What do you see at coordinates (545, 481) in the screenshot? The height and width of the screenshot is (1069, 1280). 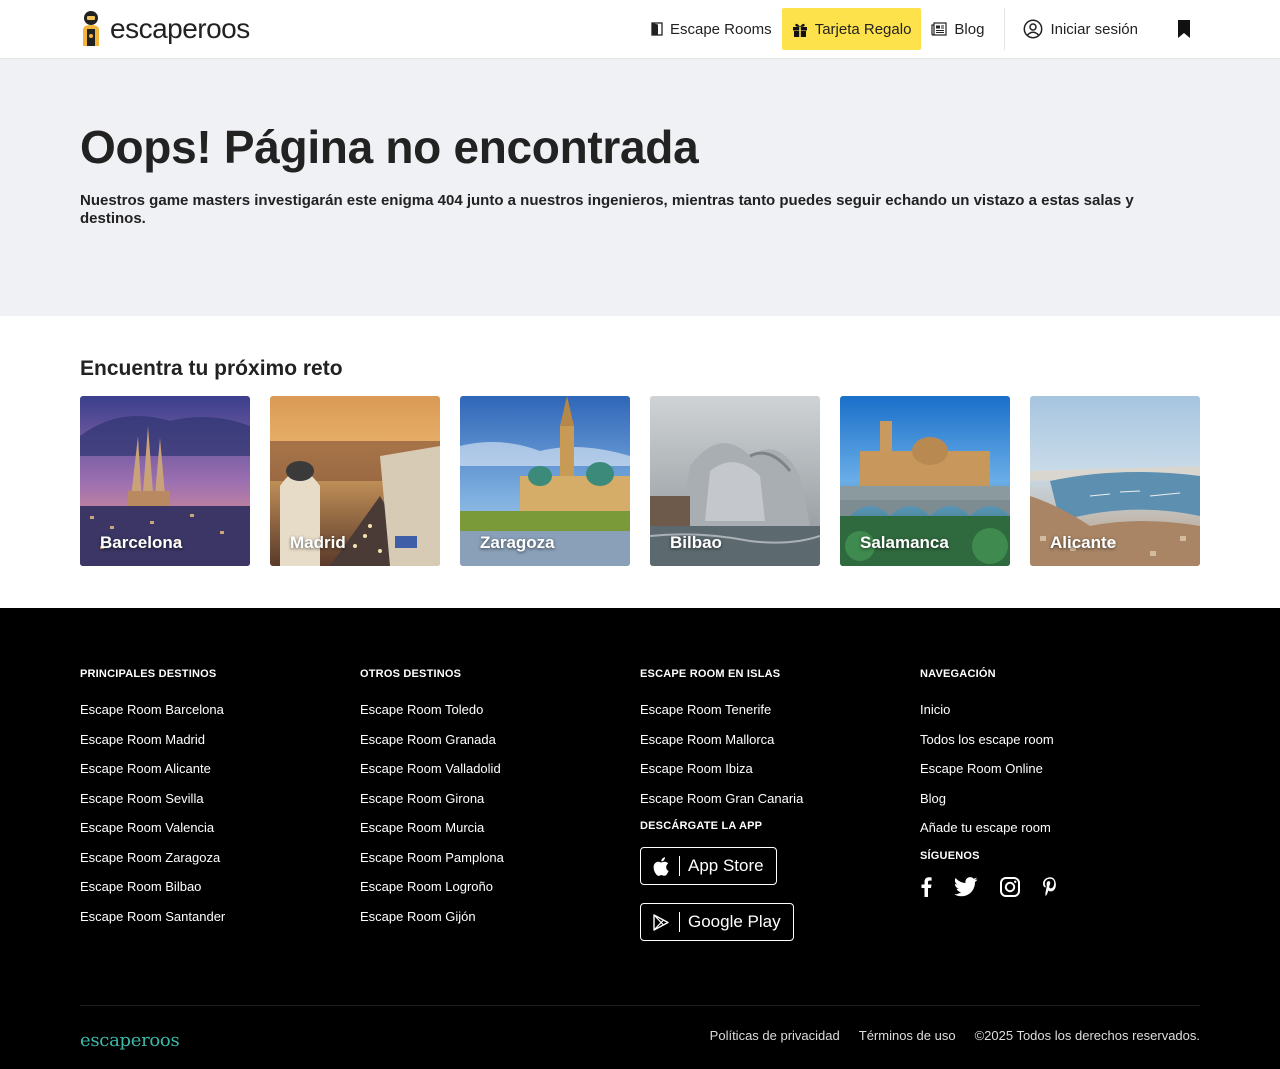 I see `city-card-zaragoza: Zaragoza` at bounding box center [545, 481].